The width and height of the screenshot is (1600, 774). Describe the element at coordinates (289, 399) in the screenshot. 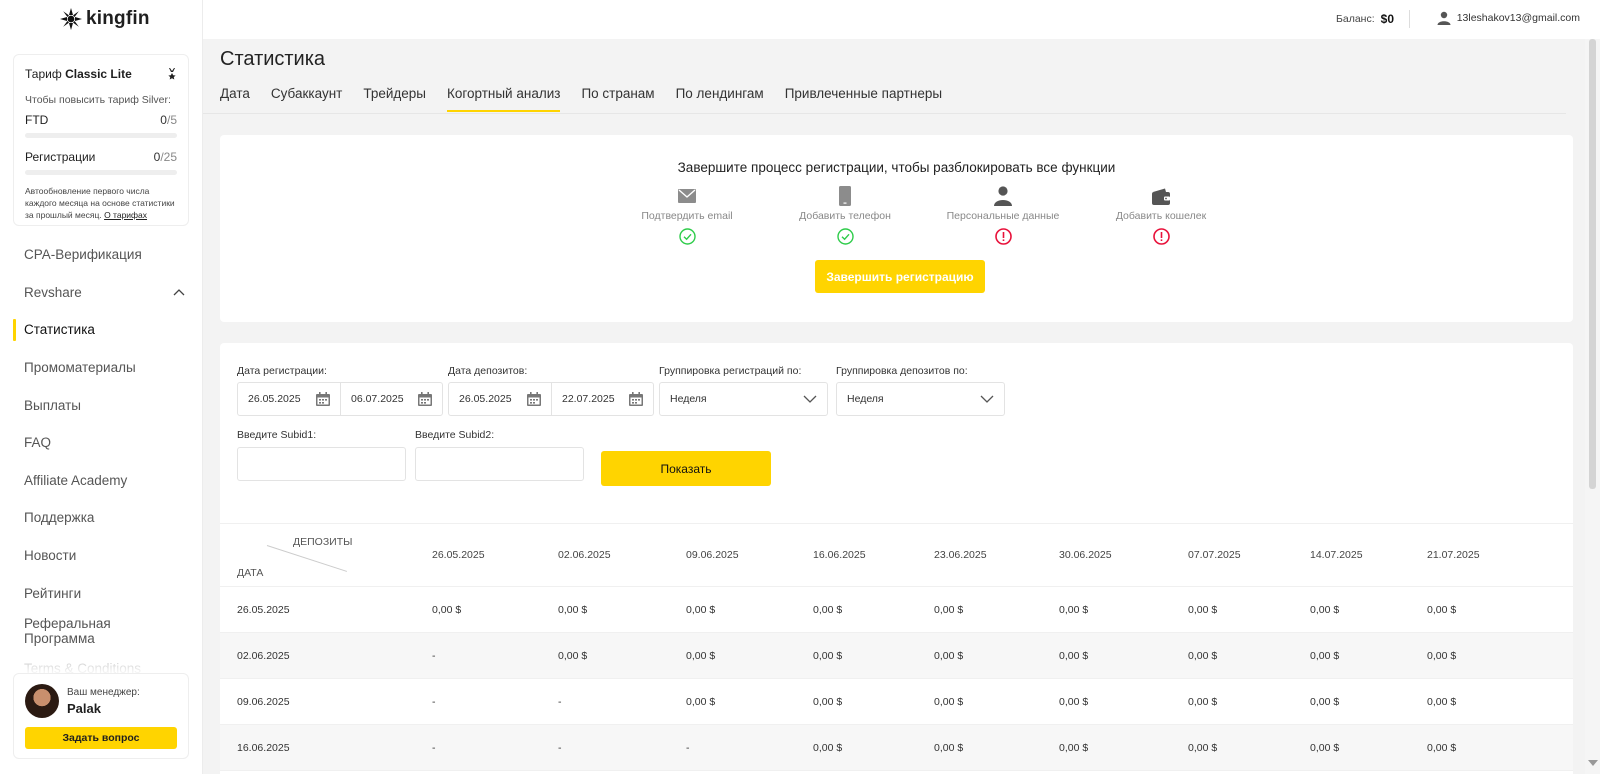

I see `reg-date-from-input: 26.05.2025` at that location.